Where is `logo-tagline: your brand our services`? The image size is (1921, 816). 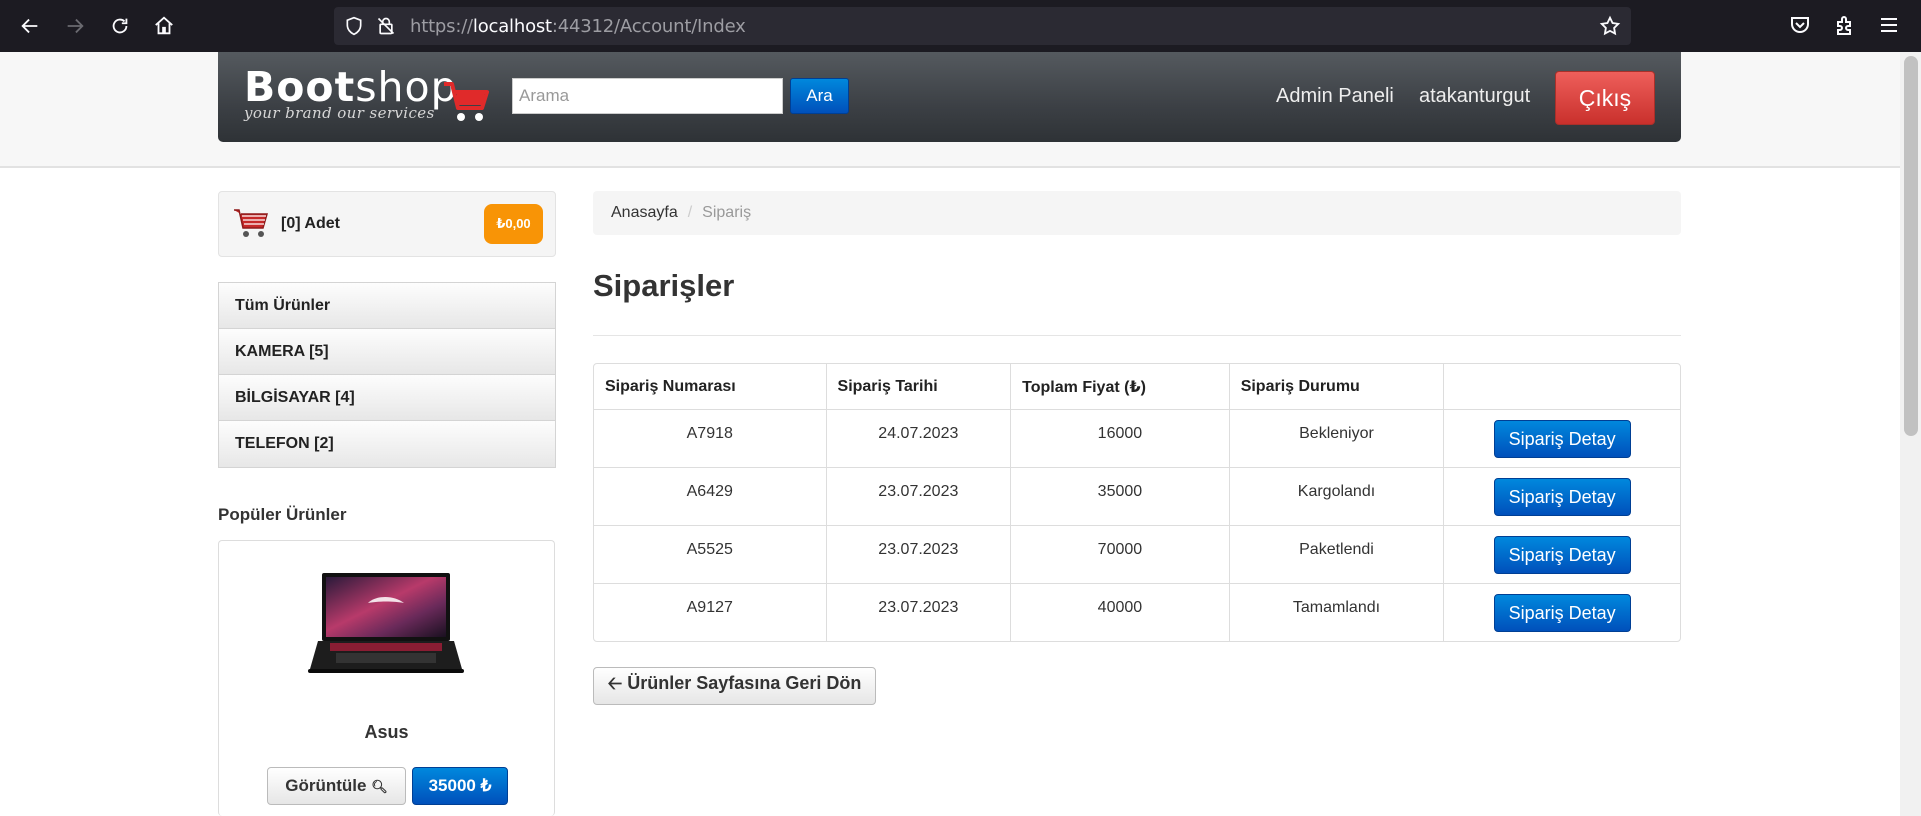
logo-tagline: your brand our services is located at coordinates (339, 113).